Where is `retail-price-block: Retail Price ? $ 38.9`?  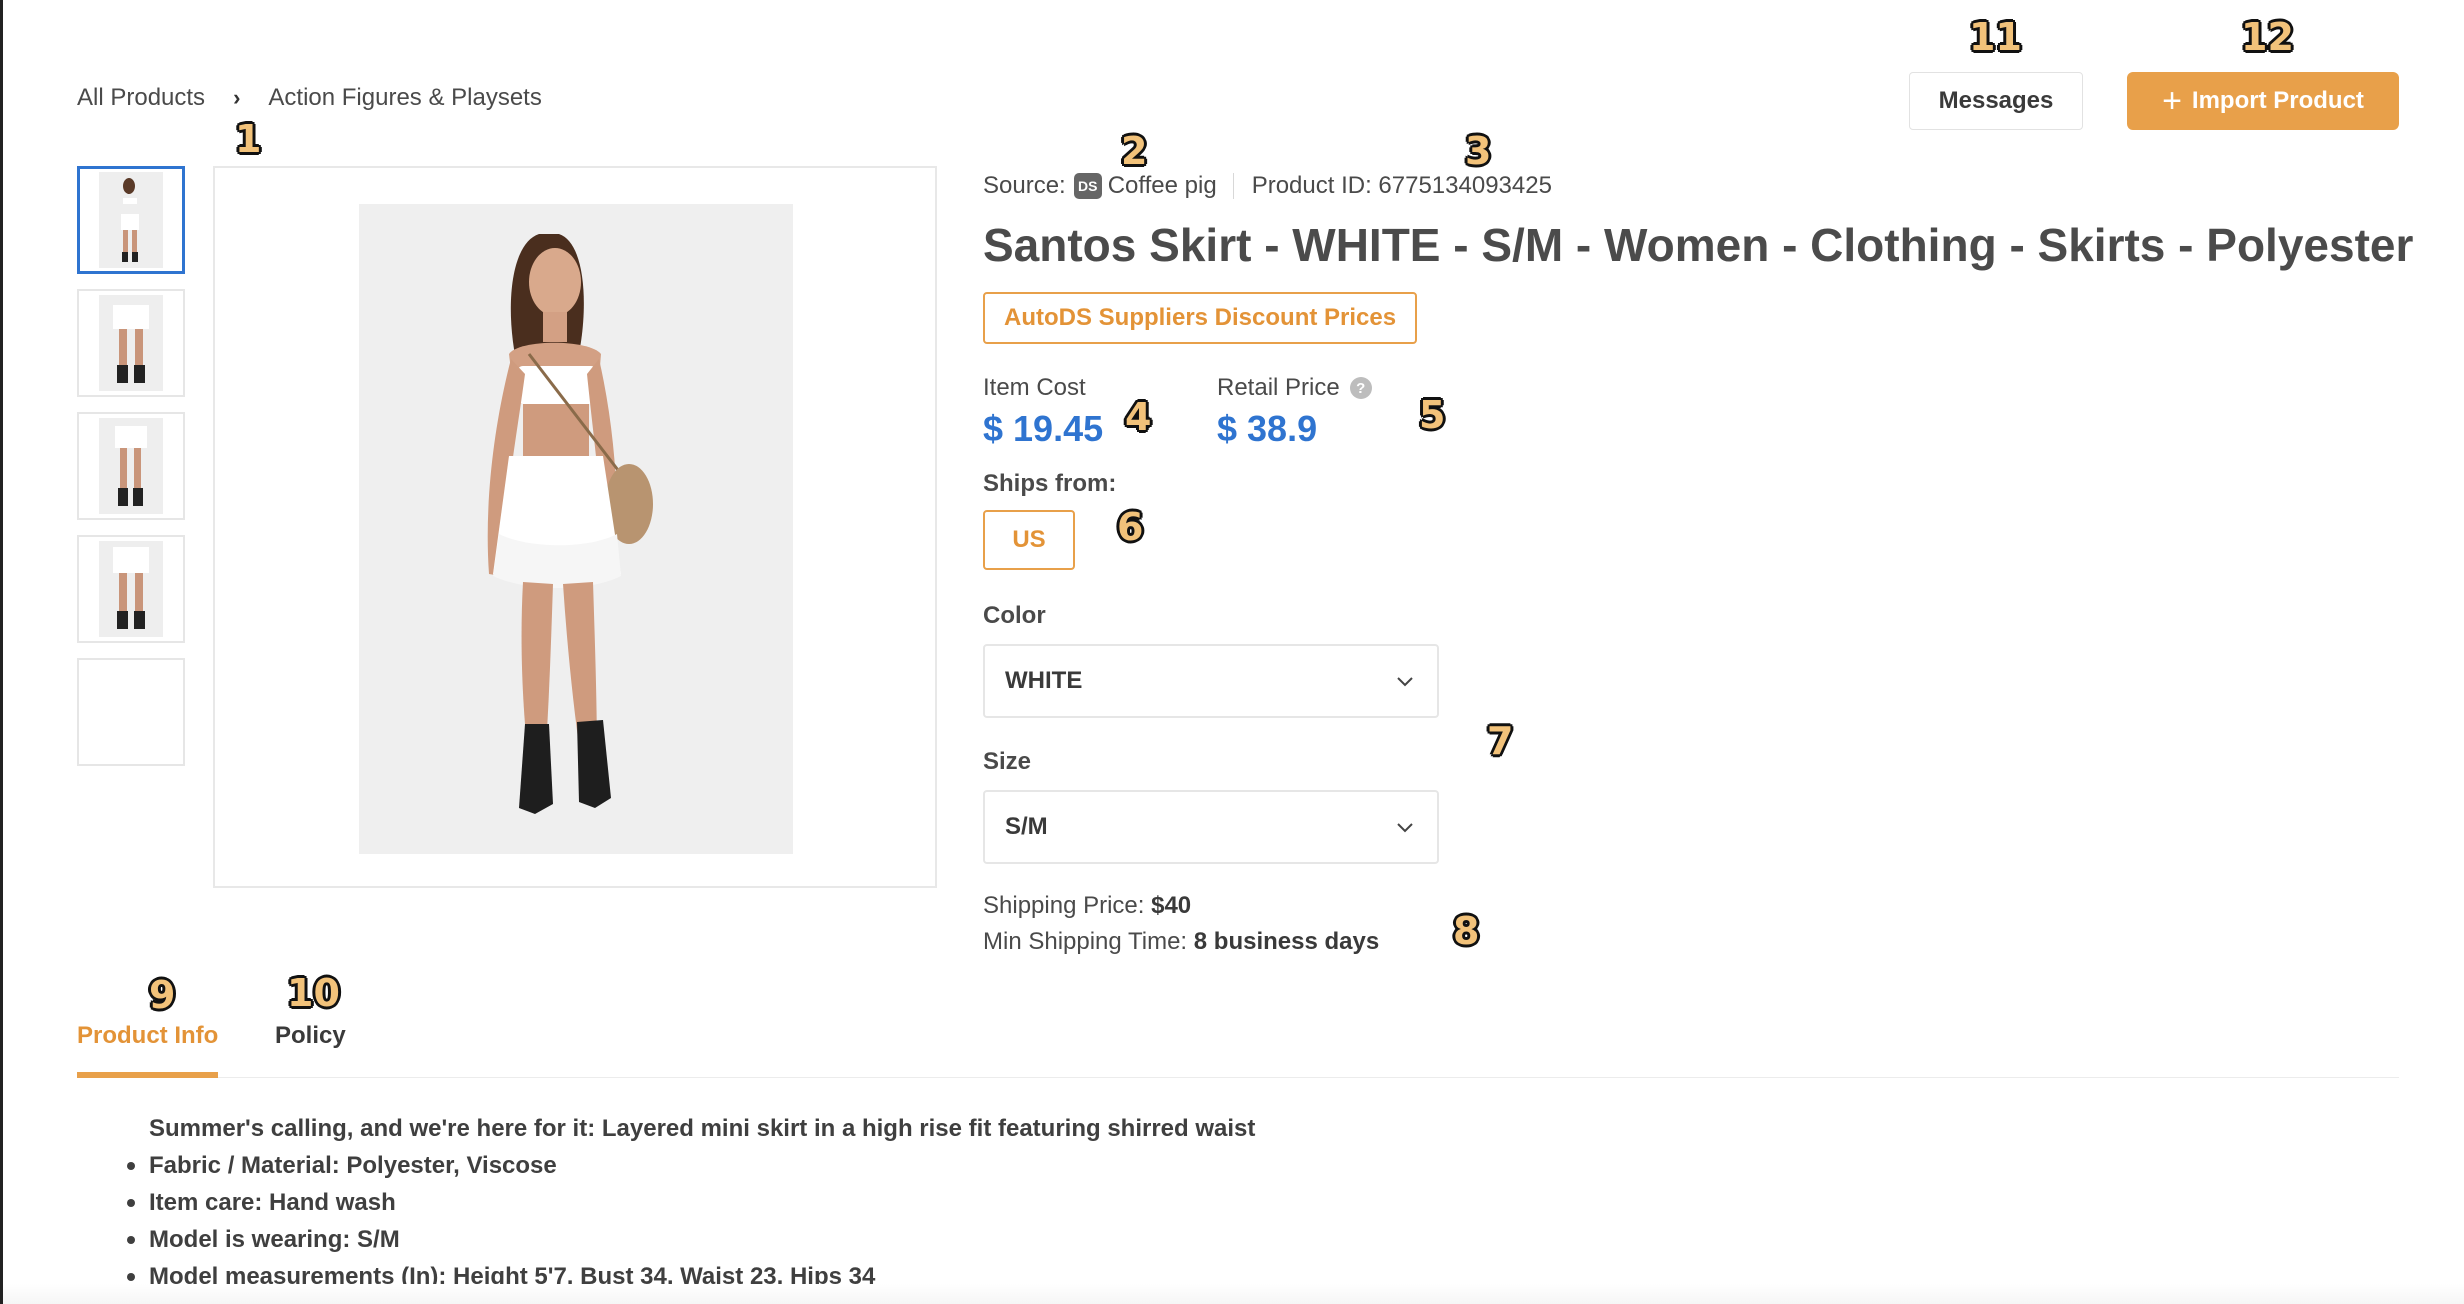 retail-price-block: Retail Price ? $ 38.9 is located at coordinates (1294, 412).